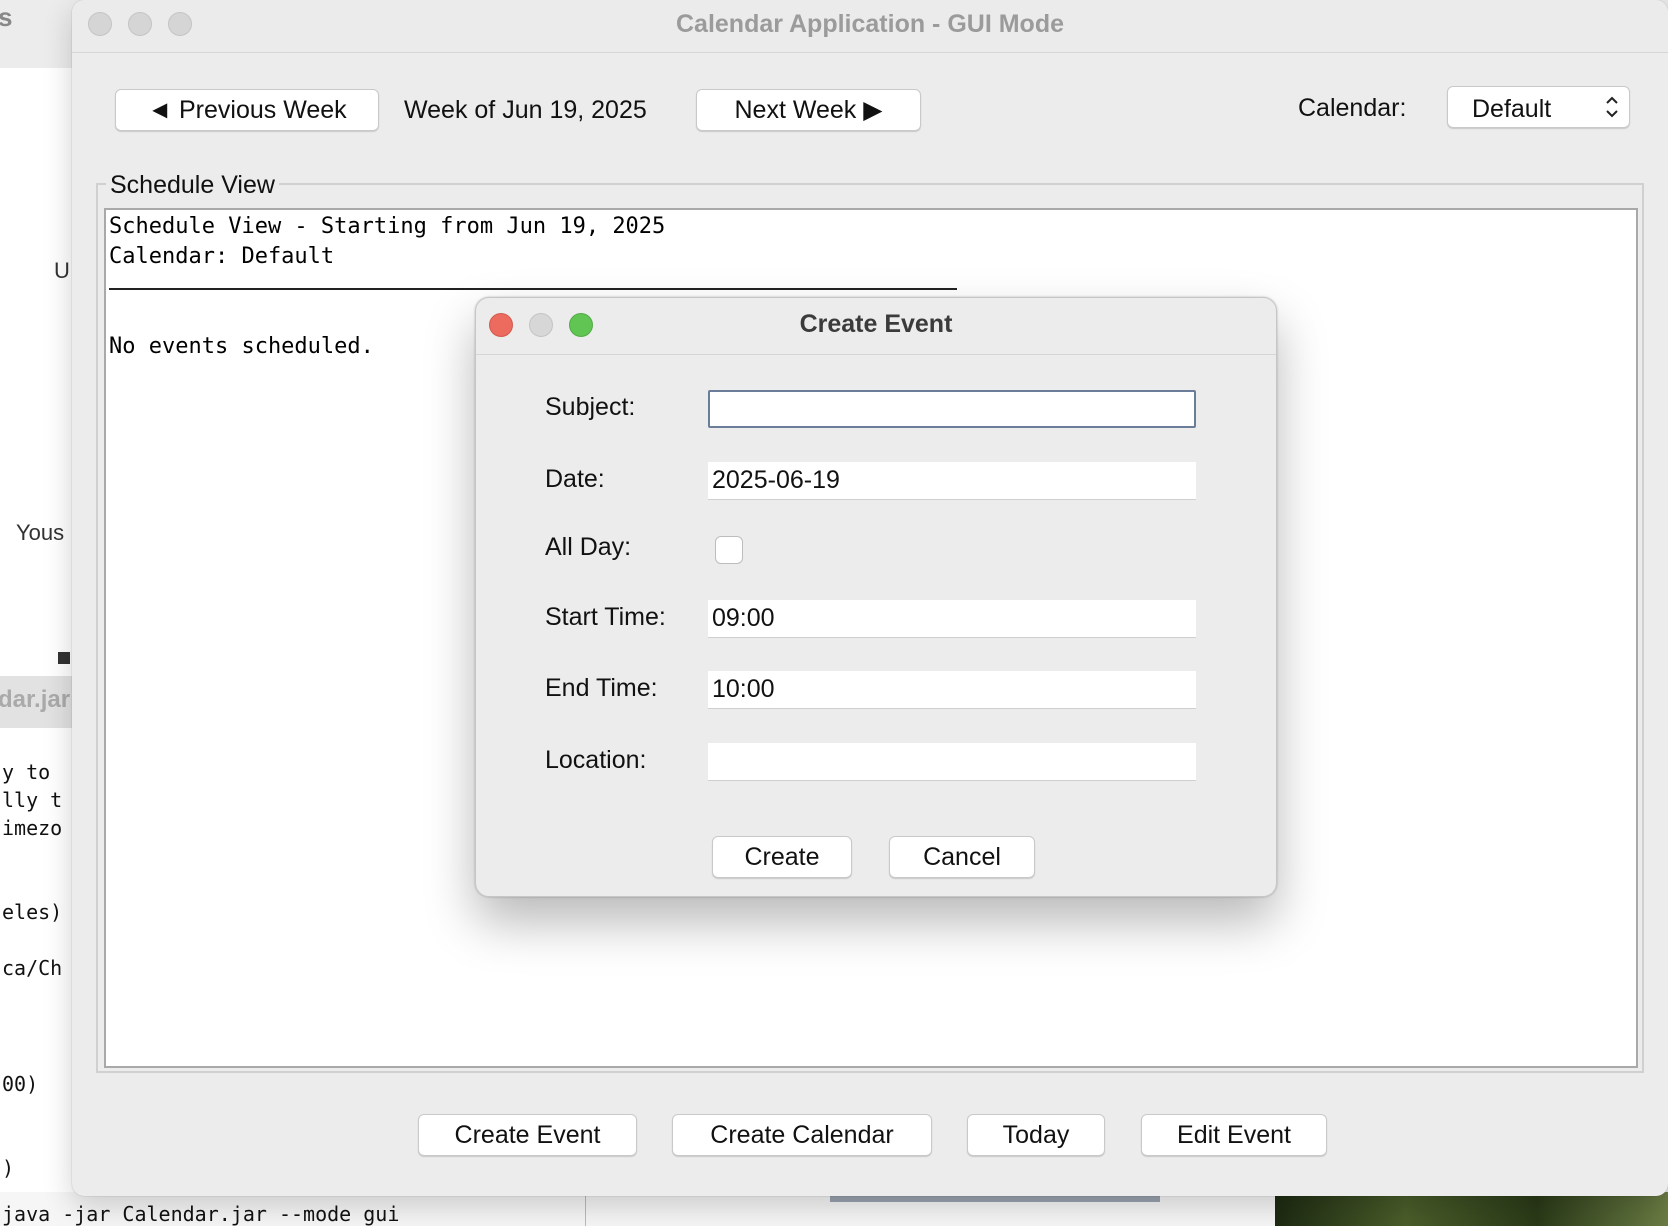  Describe the element at coordinates (782, 857) in the screenshot. I see `create-button: Create` at that location.